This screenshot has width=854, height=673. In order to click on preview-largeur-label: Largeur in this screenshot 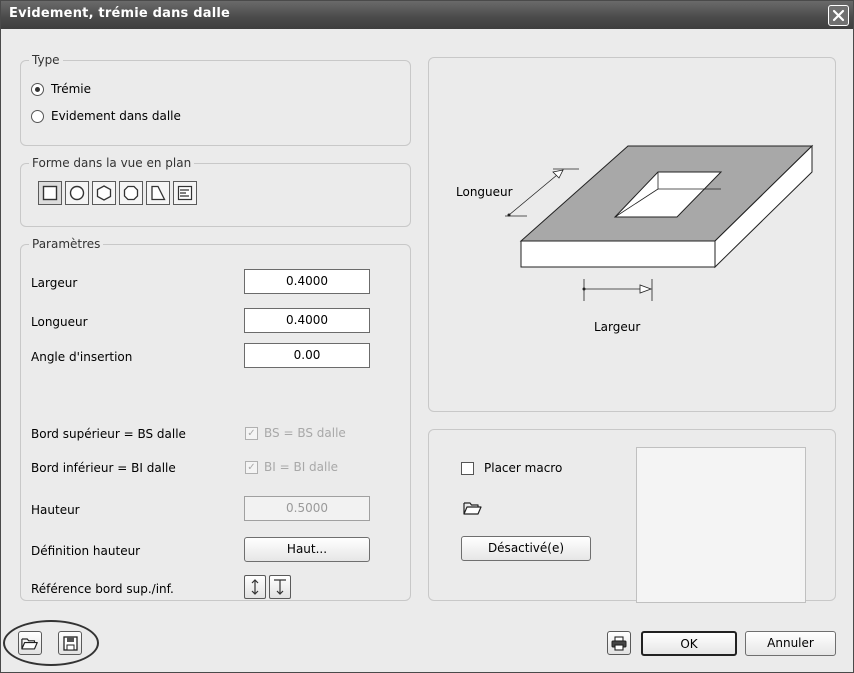, I will do `click(617, 327)`.